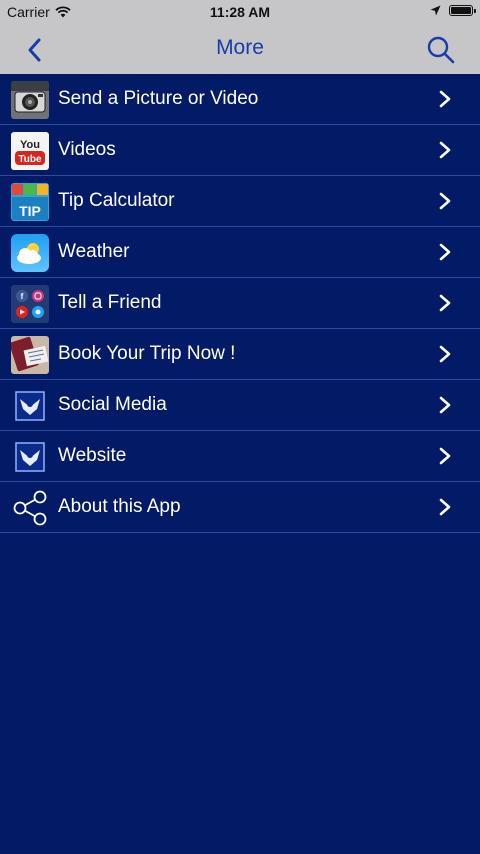  What do you see at coordinates (30, 508) in the screenshot?
I see `share-icon` at bounding box center [30, 508].